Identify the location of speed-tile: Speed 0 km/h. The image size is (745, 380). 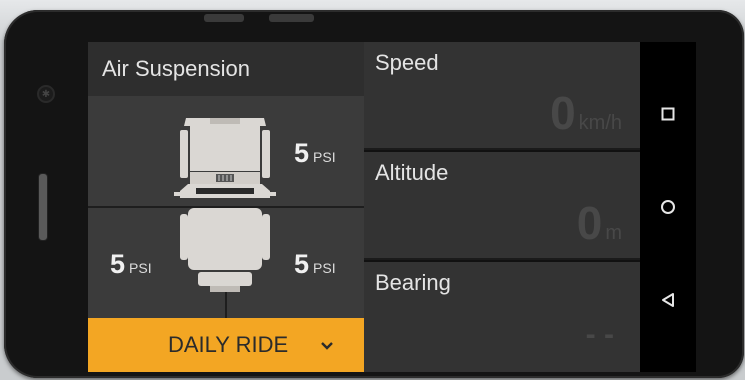
(502, 96).